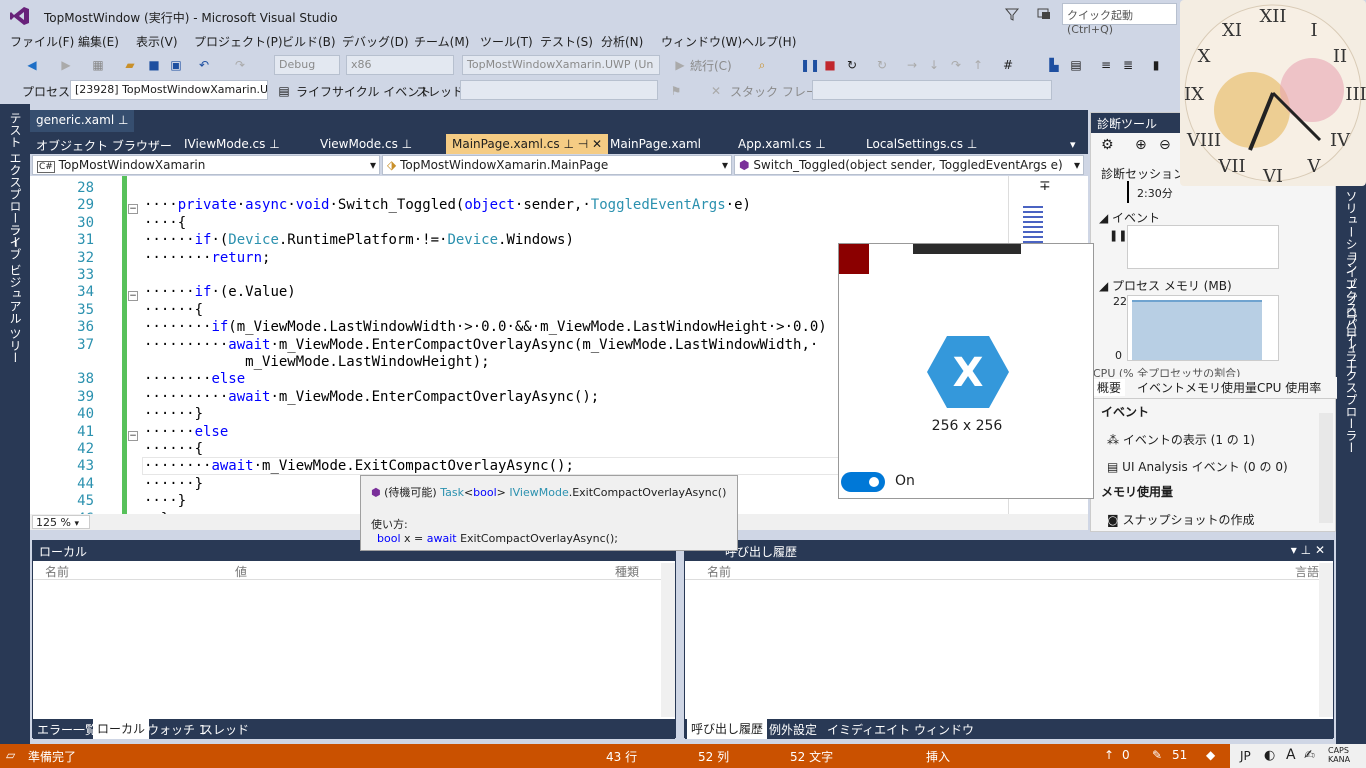 The image size is (1366, 768). I want to click on ime-pad-icon: ✍, so click(1309, 755).